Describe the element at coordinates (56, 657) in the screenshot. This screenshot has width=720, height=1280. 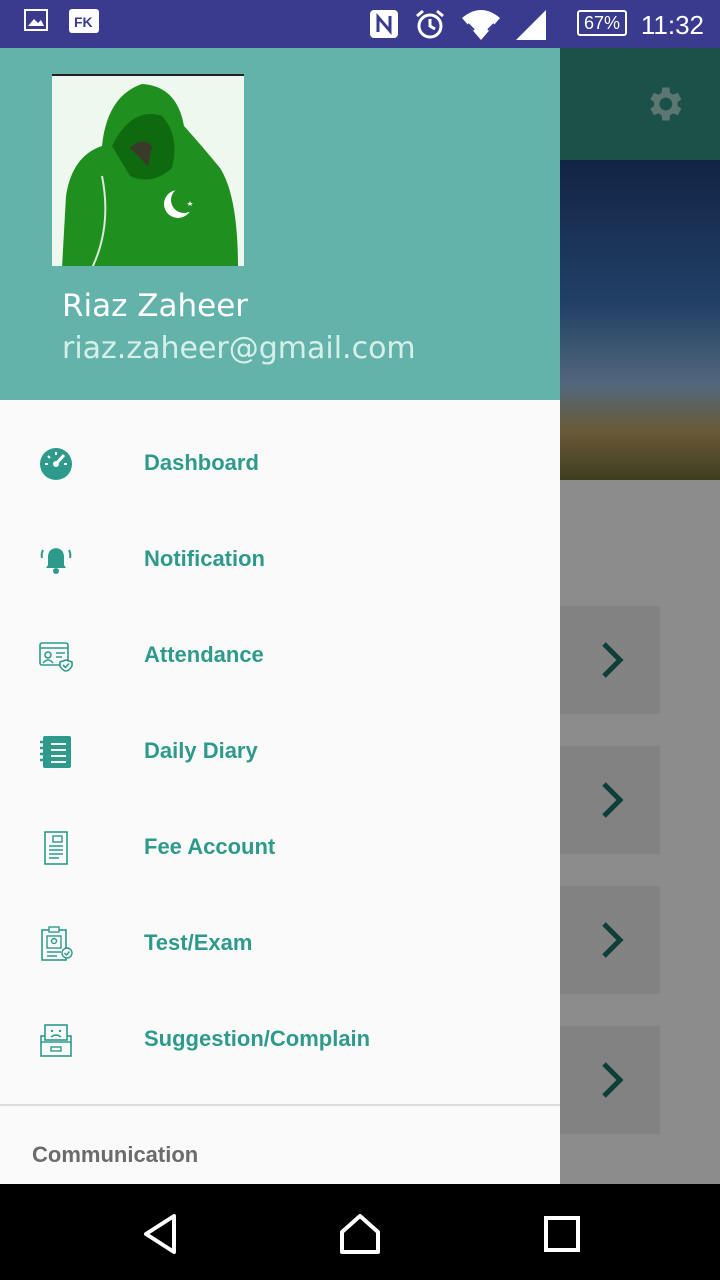
I see `attendance-id-card-icon` at that location.